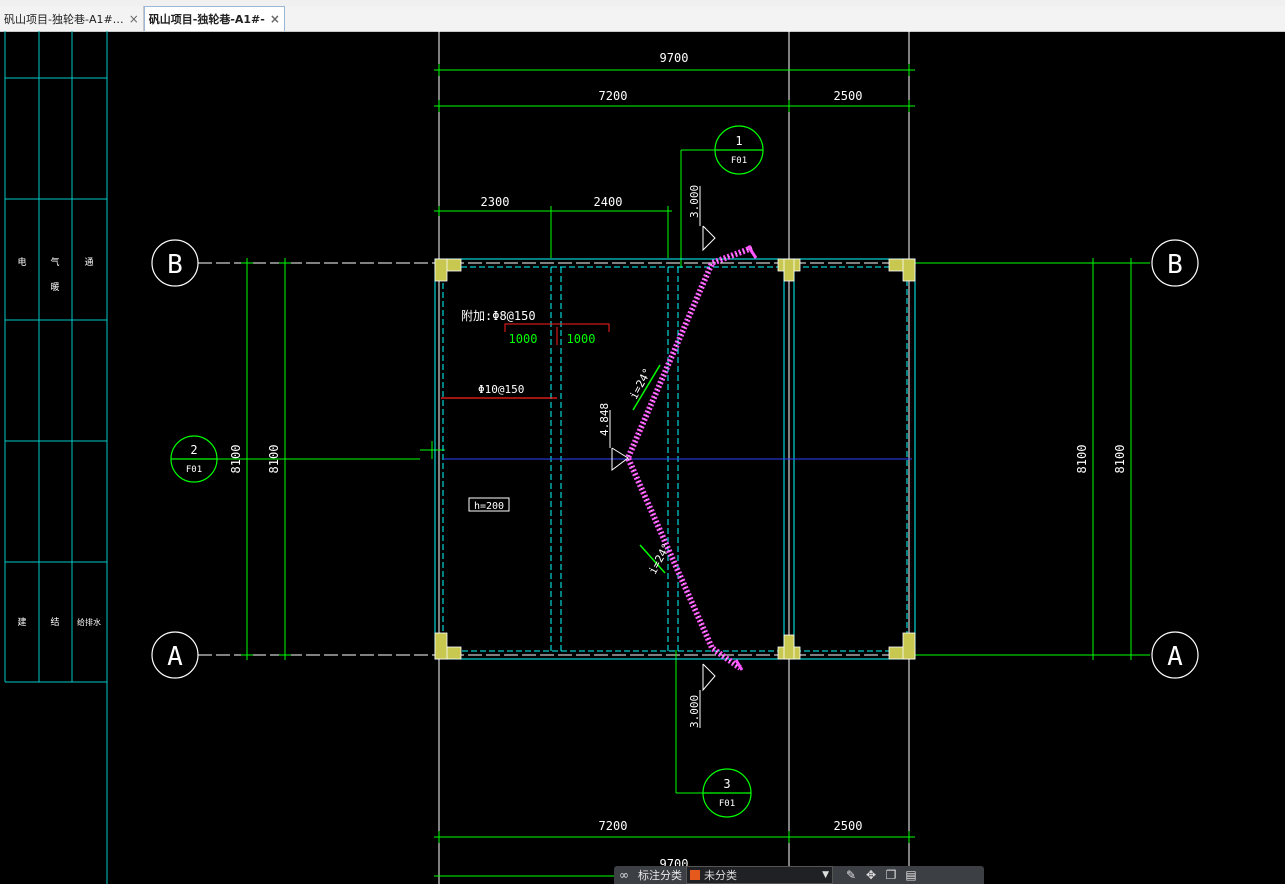  I want to click on slope-label-top: i=24°, so click(640, 383).